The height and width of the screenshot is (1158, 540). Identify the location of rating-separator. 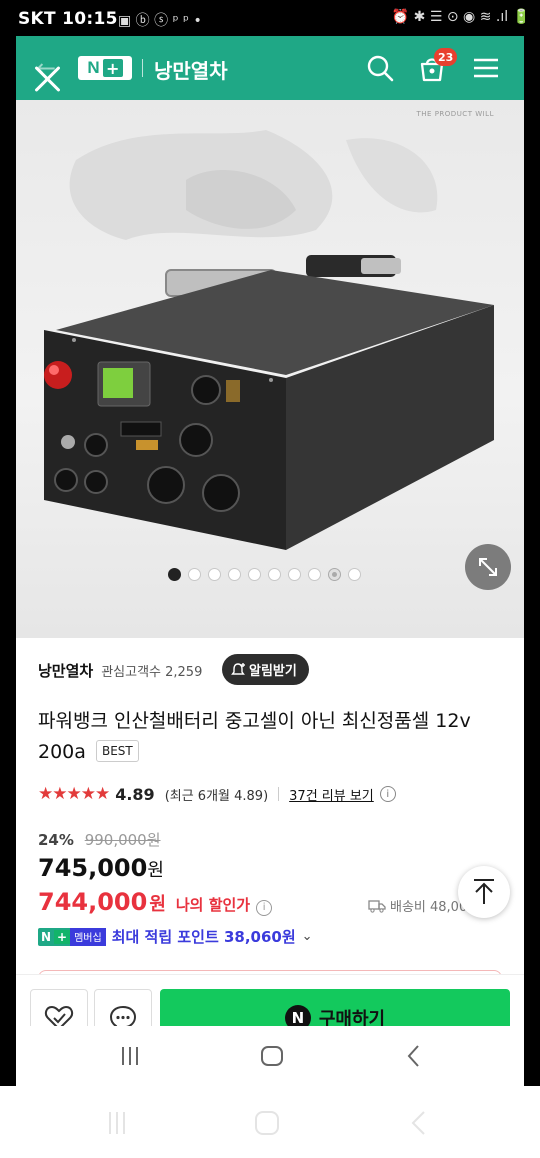
(279, 794).